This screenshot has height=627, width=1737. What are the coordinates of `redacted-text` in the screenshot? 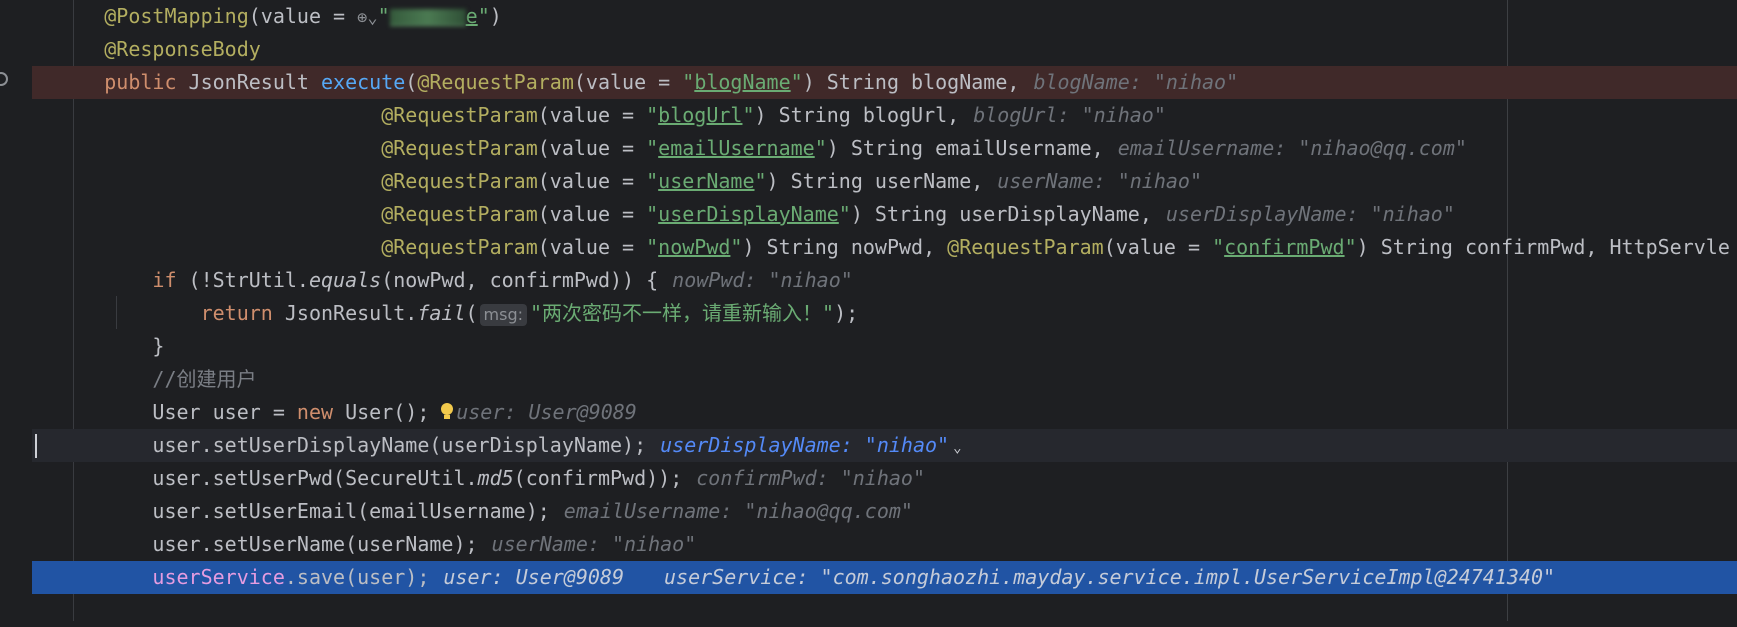 It's located at (427, 17).